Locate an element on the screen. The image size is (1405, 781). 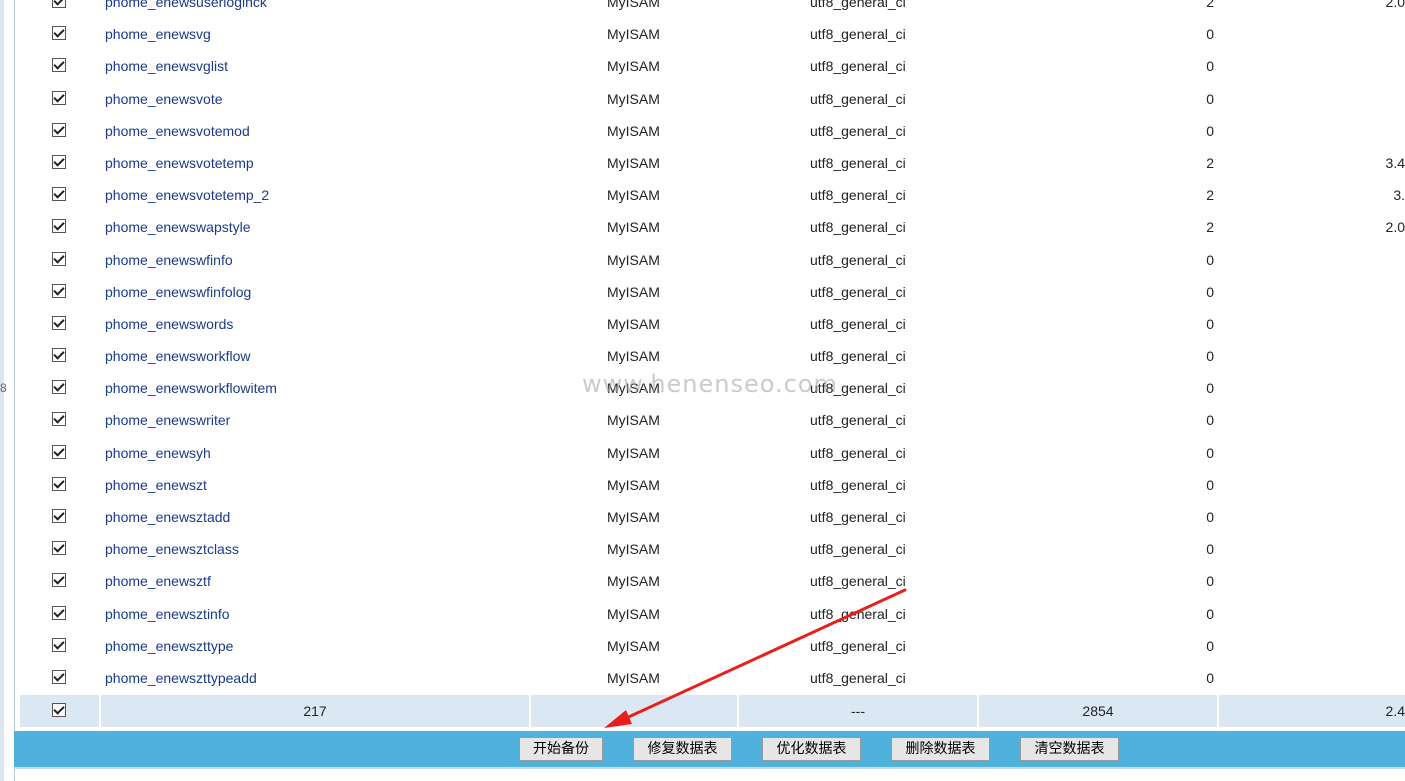
annotation-arrow-icon is located at coordinates (755, 658).